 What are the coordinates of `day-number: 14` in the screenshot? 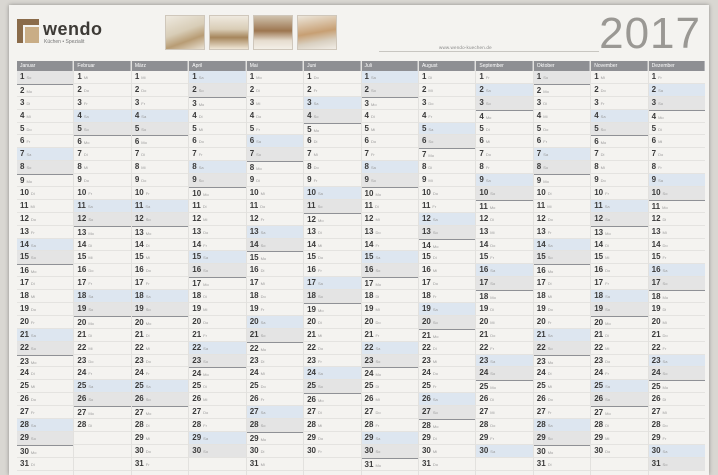 It's located at (484, 244).